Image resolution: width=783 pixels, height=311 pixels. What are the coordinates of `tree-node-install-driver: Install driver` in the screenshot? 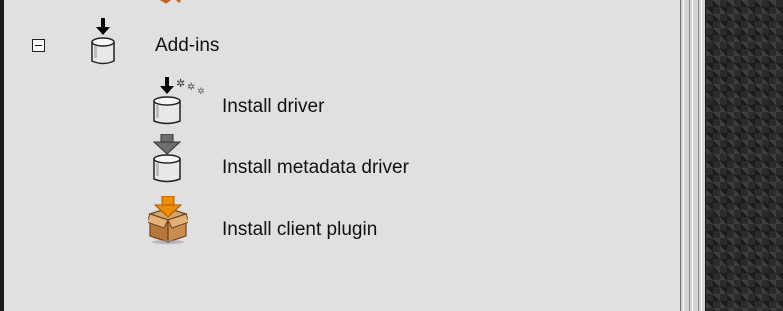 It's located at (273, 107).